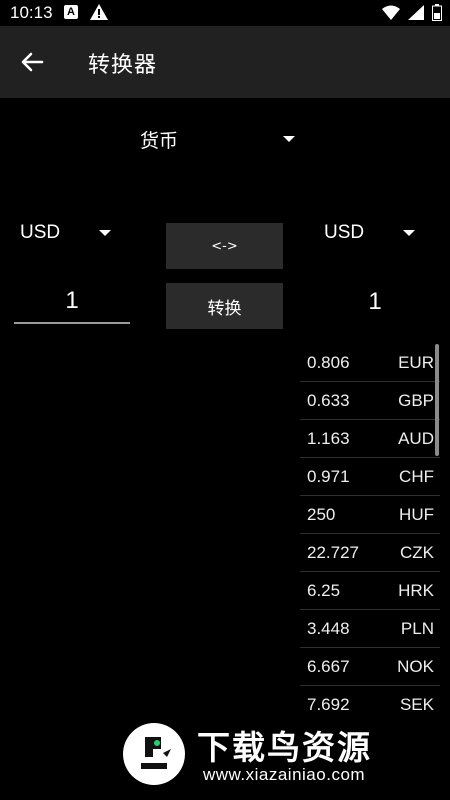  Describe the element at coordinates (284, 774) in the screenshot. I see `watermark-url: www.xiazainiao.com` at that location.